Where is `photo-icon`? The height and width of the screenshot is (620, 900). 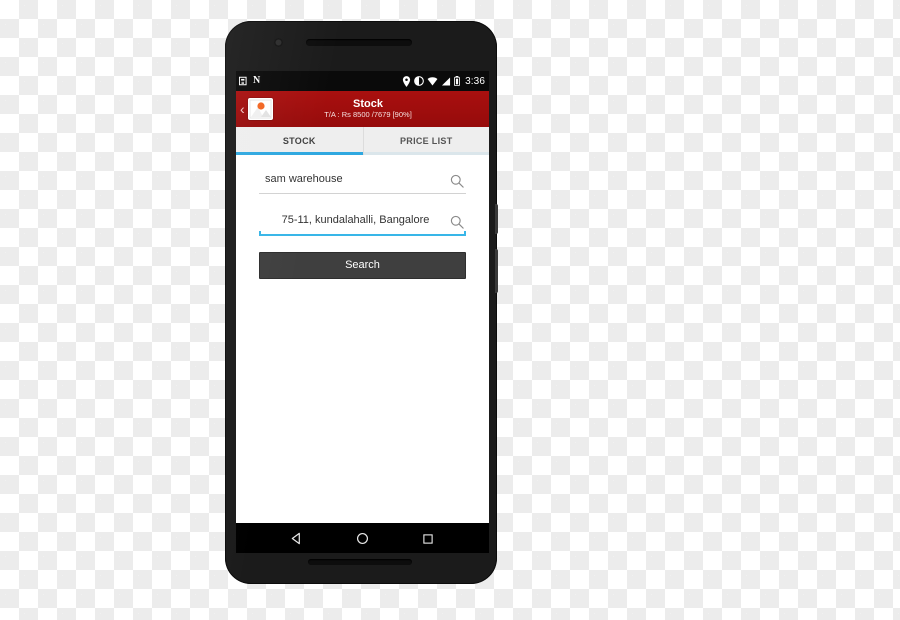
photo-icon is located at coordinates (260, 109).